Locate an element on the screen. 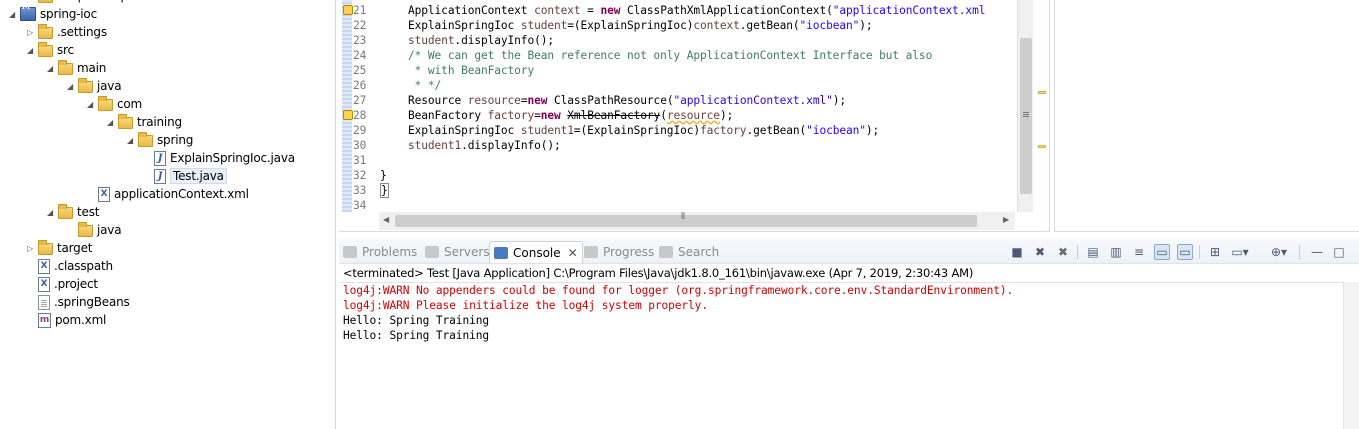 Image resolution: width=1359 pixels, height=429 pixels. tab-label: Servers is located at coordinates (467, 252).